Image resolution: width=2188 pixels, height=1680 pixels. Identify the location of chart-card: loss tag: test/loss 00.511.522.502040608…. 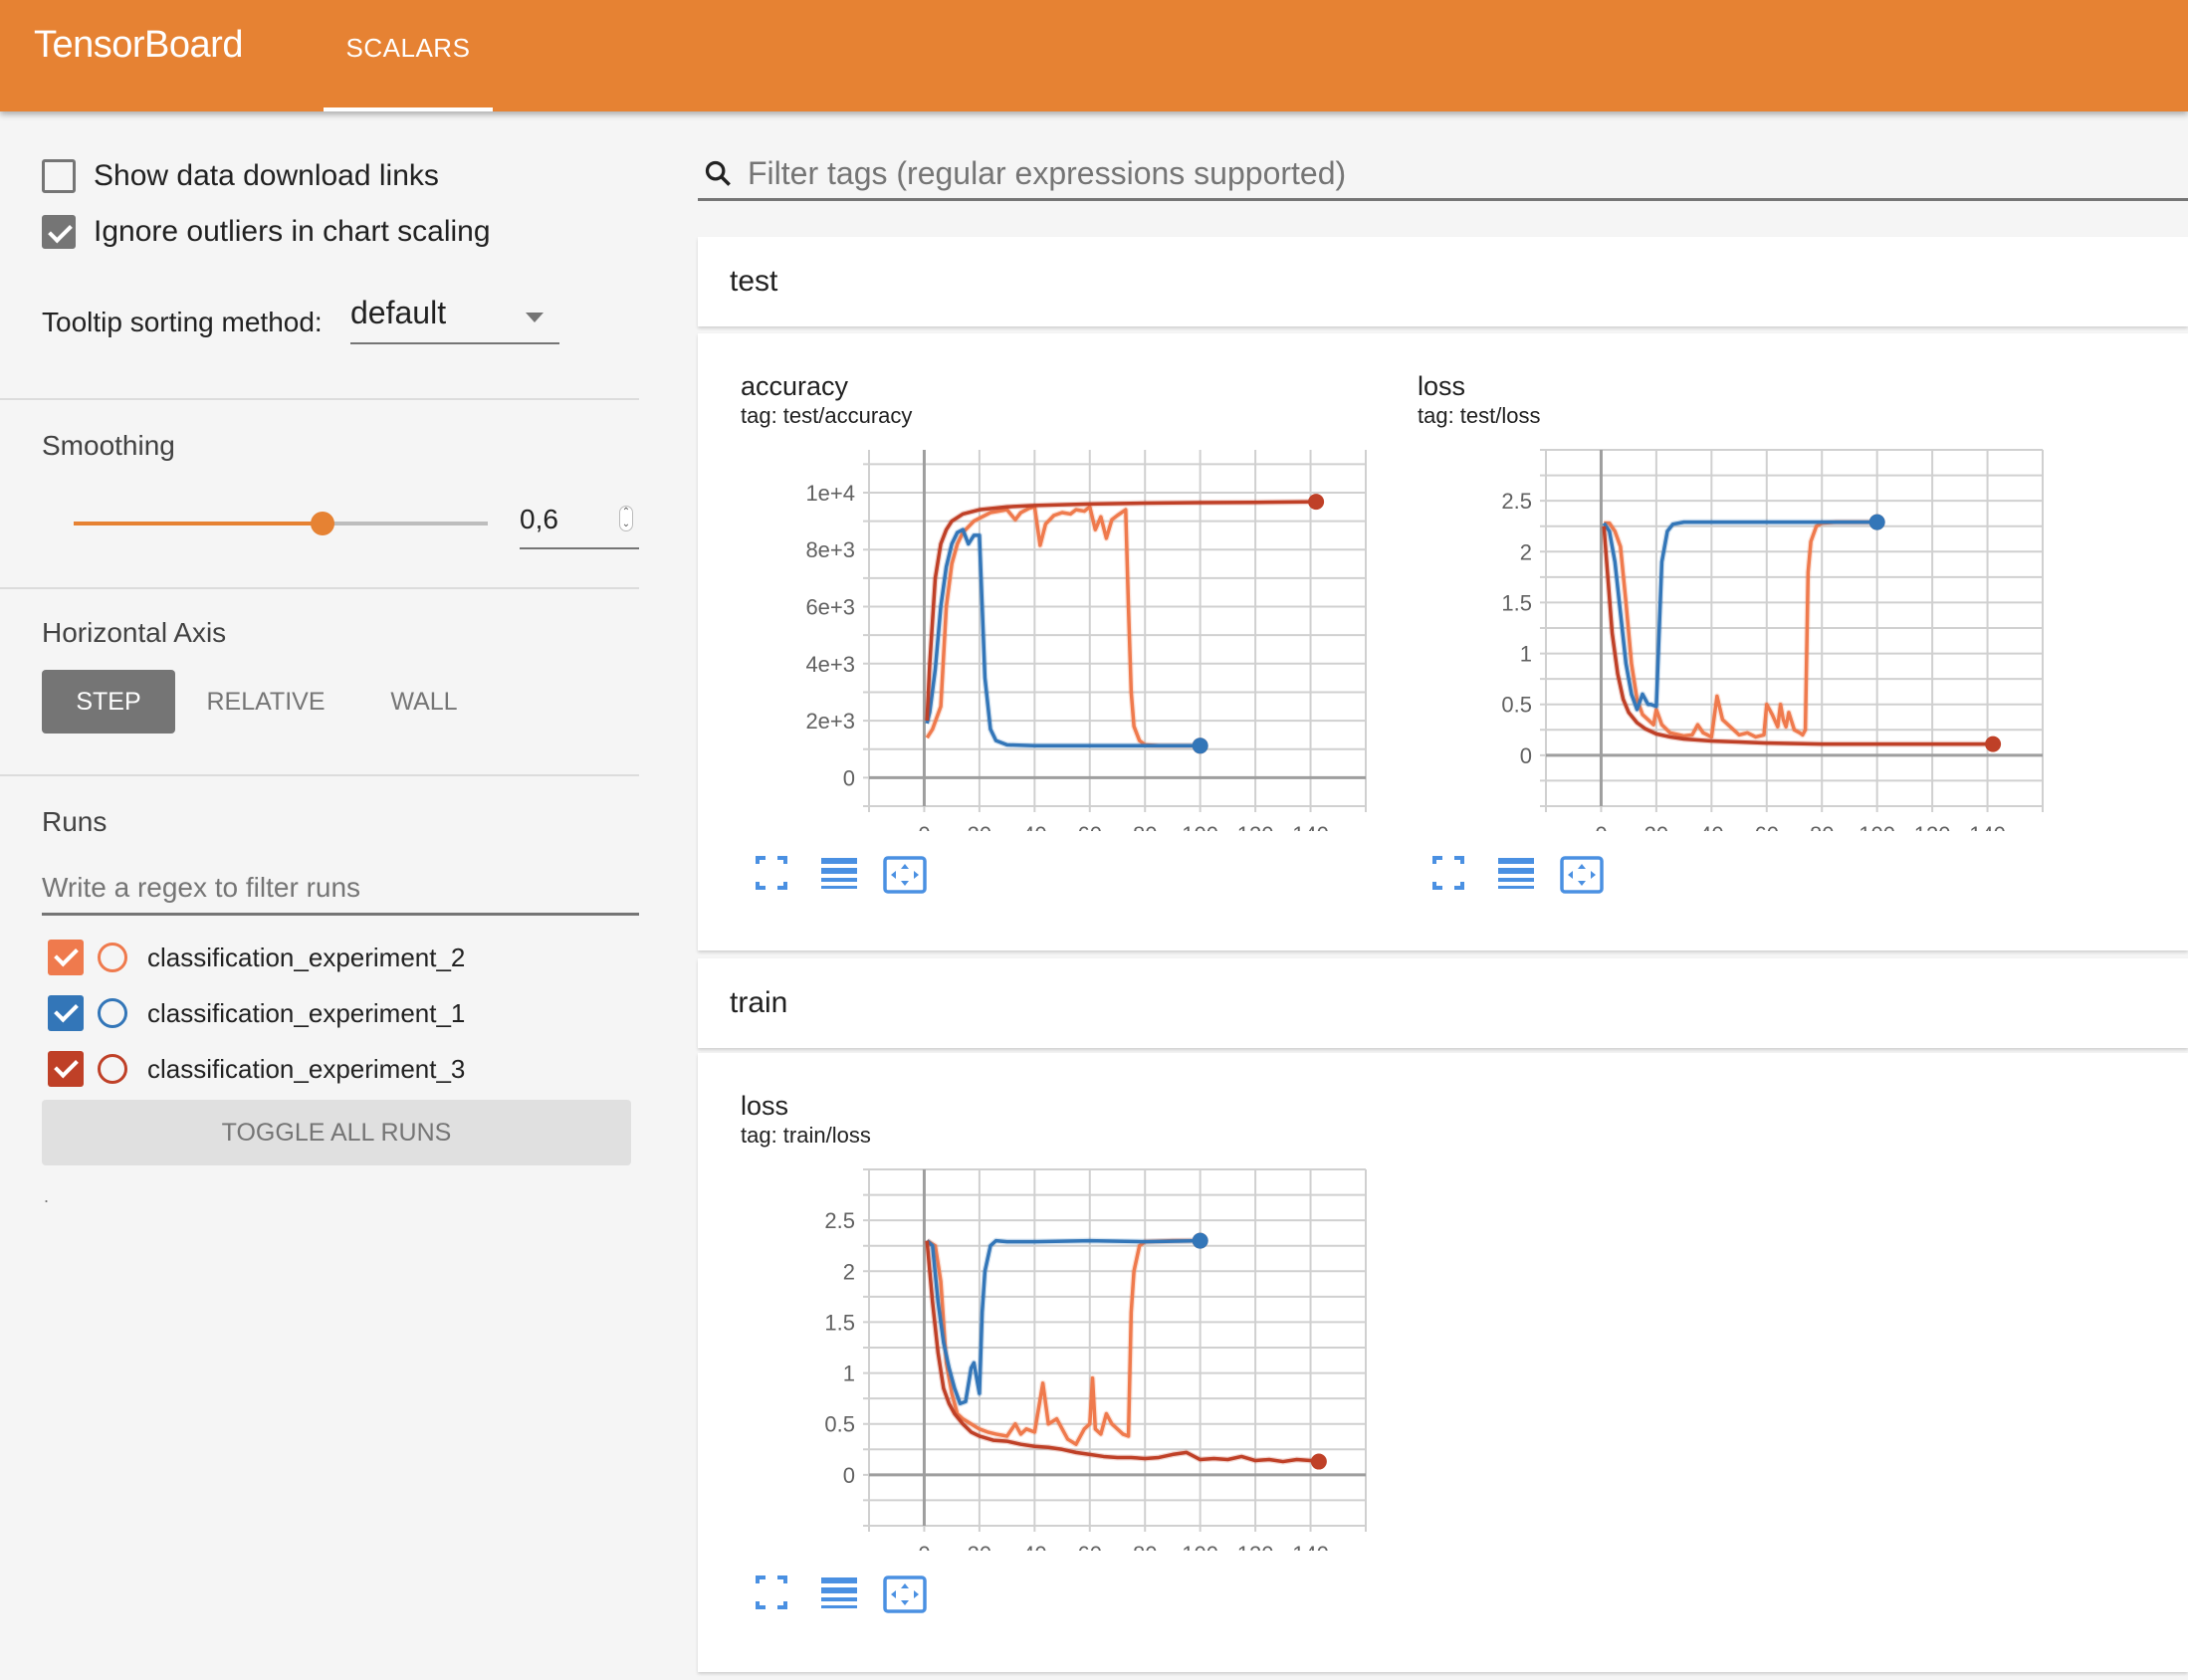
(1713, 613).